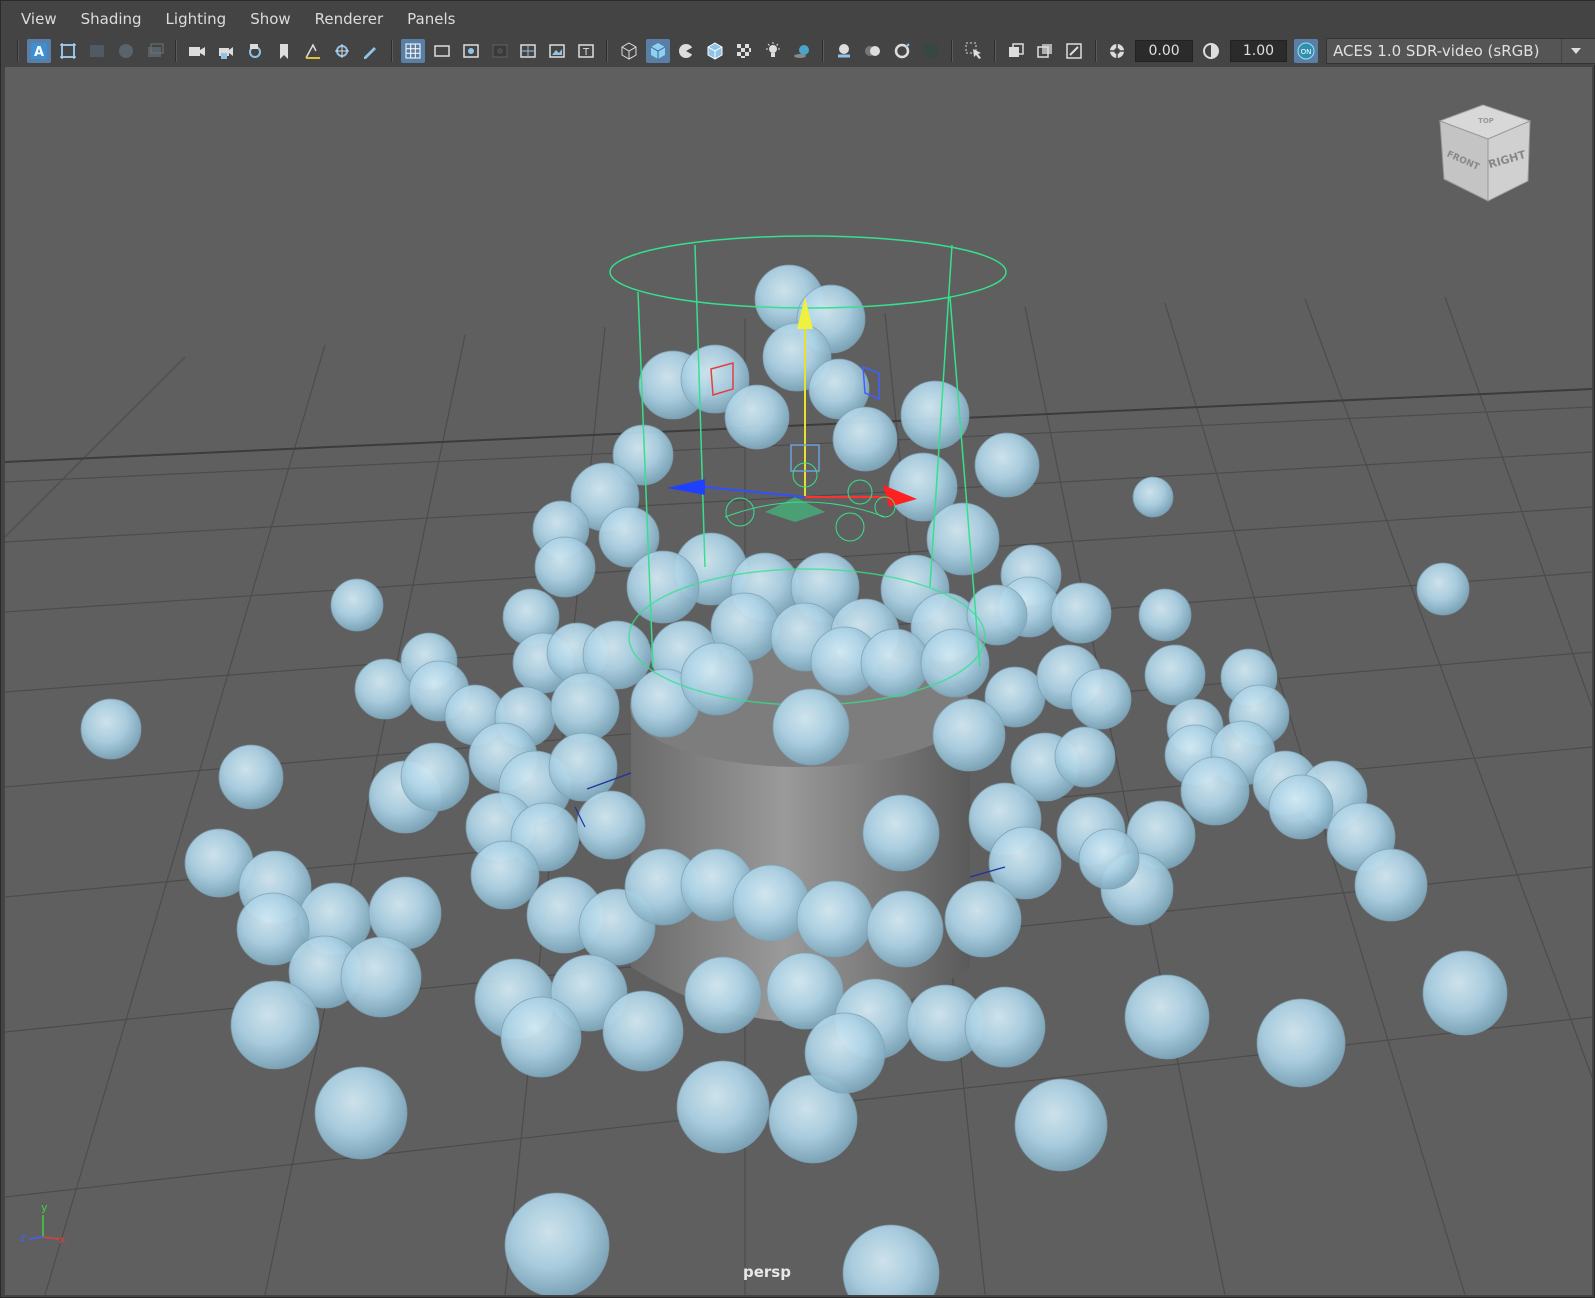 The width and height of the screenshot is (1595, 1298). What do you see at coordinates (802, 51) in the screenshot?
I see `shadows-icon` at bounding box center [802, 51].